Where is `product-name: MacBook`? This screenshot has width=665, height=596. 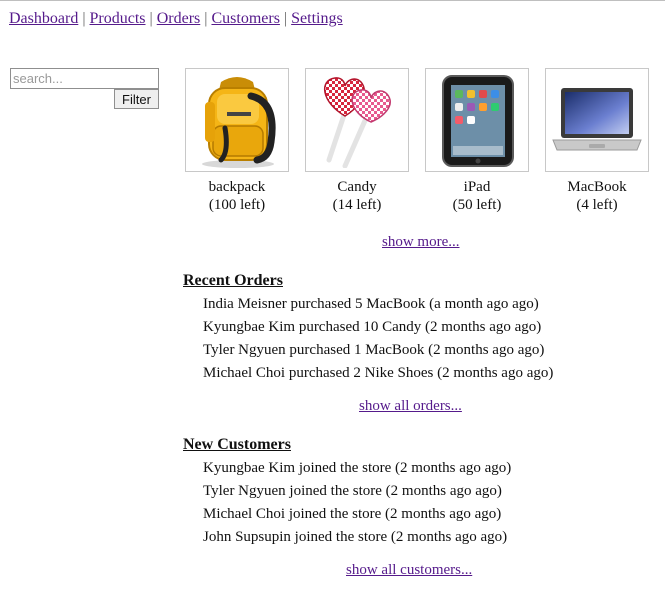 product-name: MacBook is located at coordinates (597, 187).